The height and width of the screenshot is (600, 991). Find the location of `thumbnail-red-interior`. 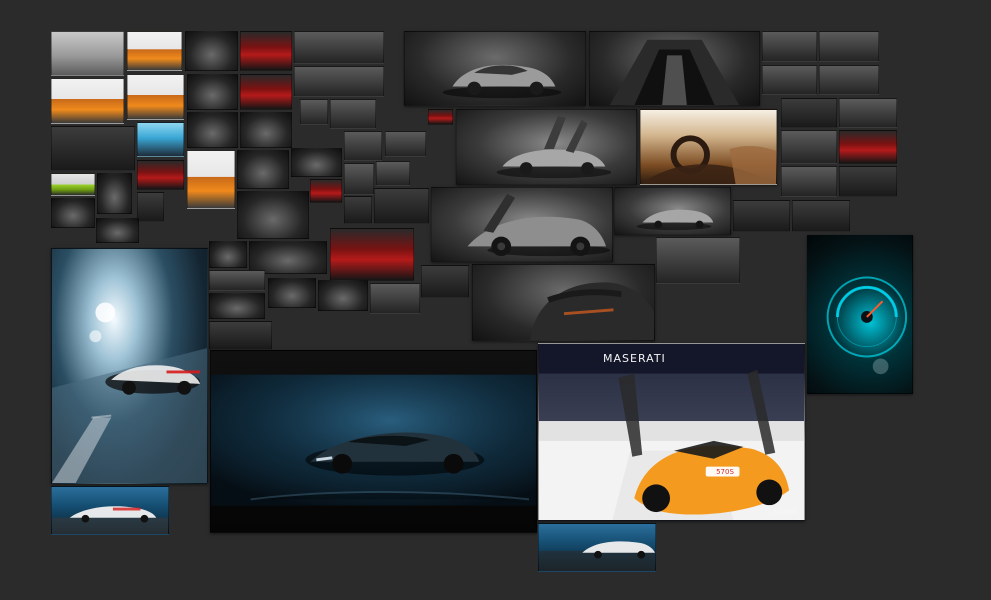

thumbnail-red-interior is located at coordinates (266, 51).